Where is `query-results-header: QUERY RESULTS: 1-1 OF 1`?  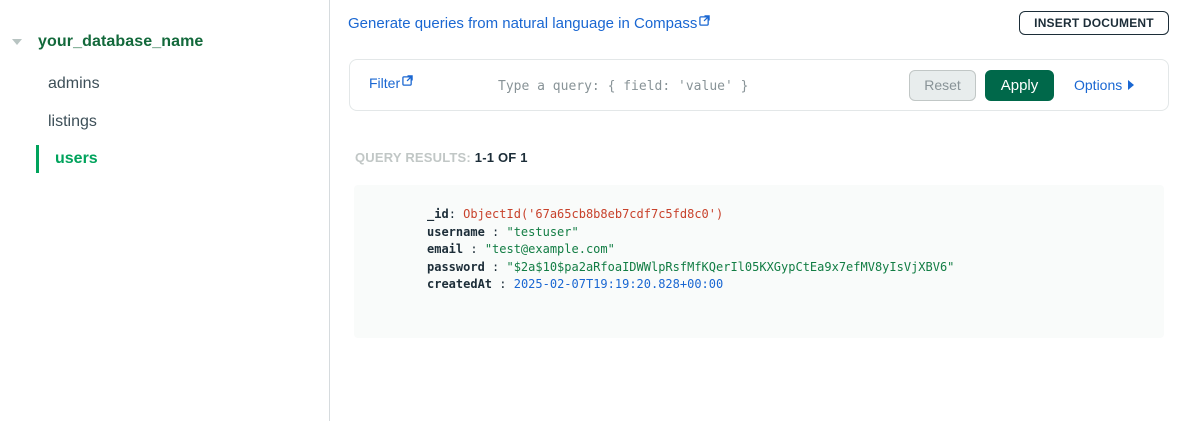
query-results-header: QUERY RESULTS: 1-1 OF 1 is located at coordinates (441, 157).